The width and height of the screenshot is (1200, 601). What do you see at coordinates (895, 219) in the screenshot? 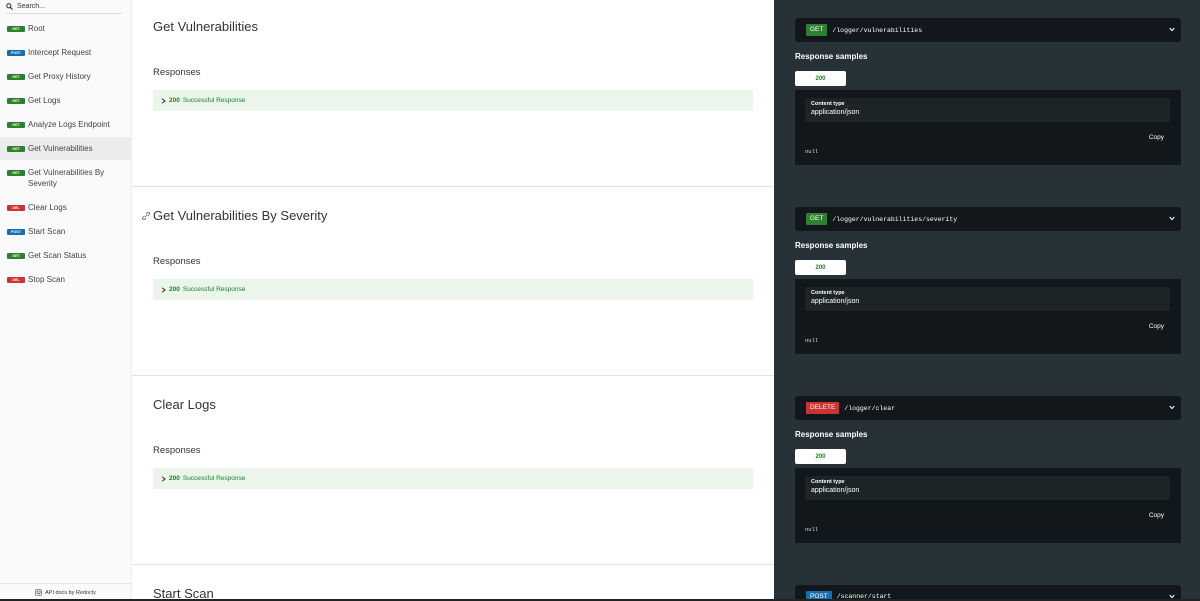
I see `endpoint-path: /logger/vulnerabilities/severity` at bounding box center [895, 219].